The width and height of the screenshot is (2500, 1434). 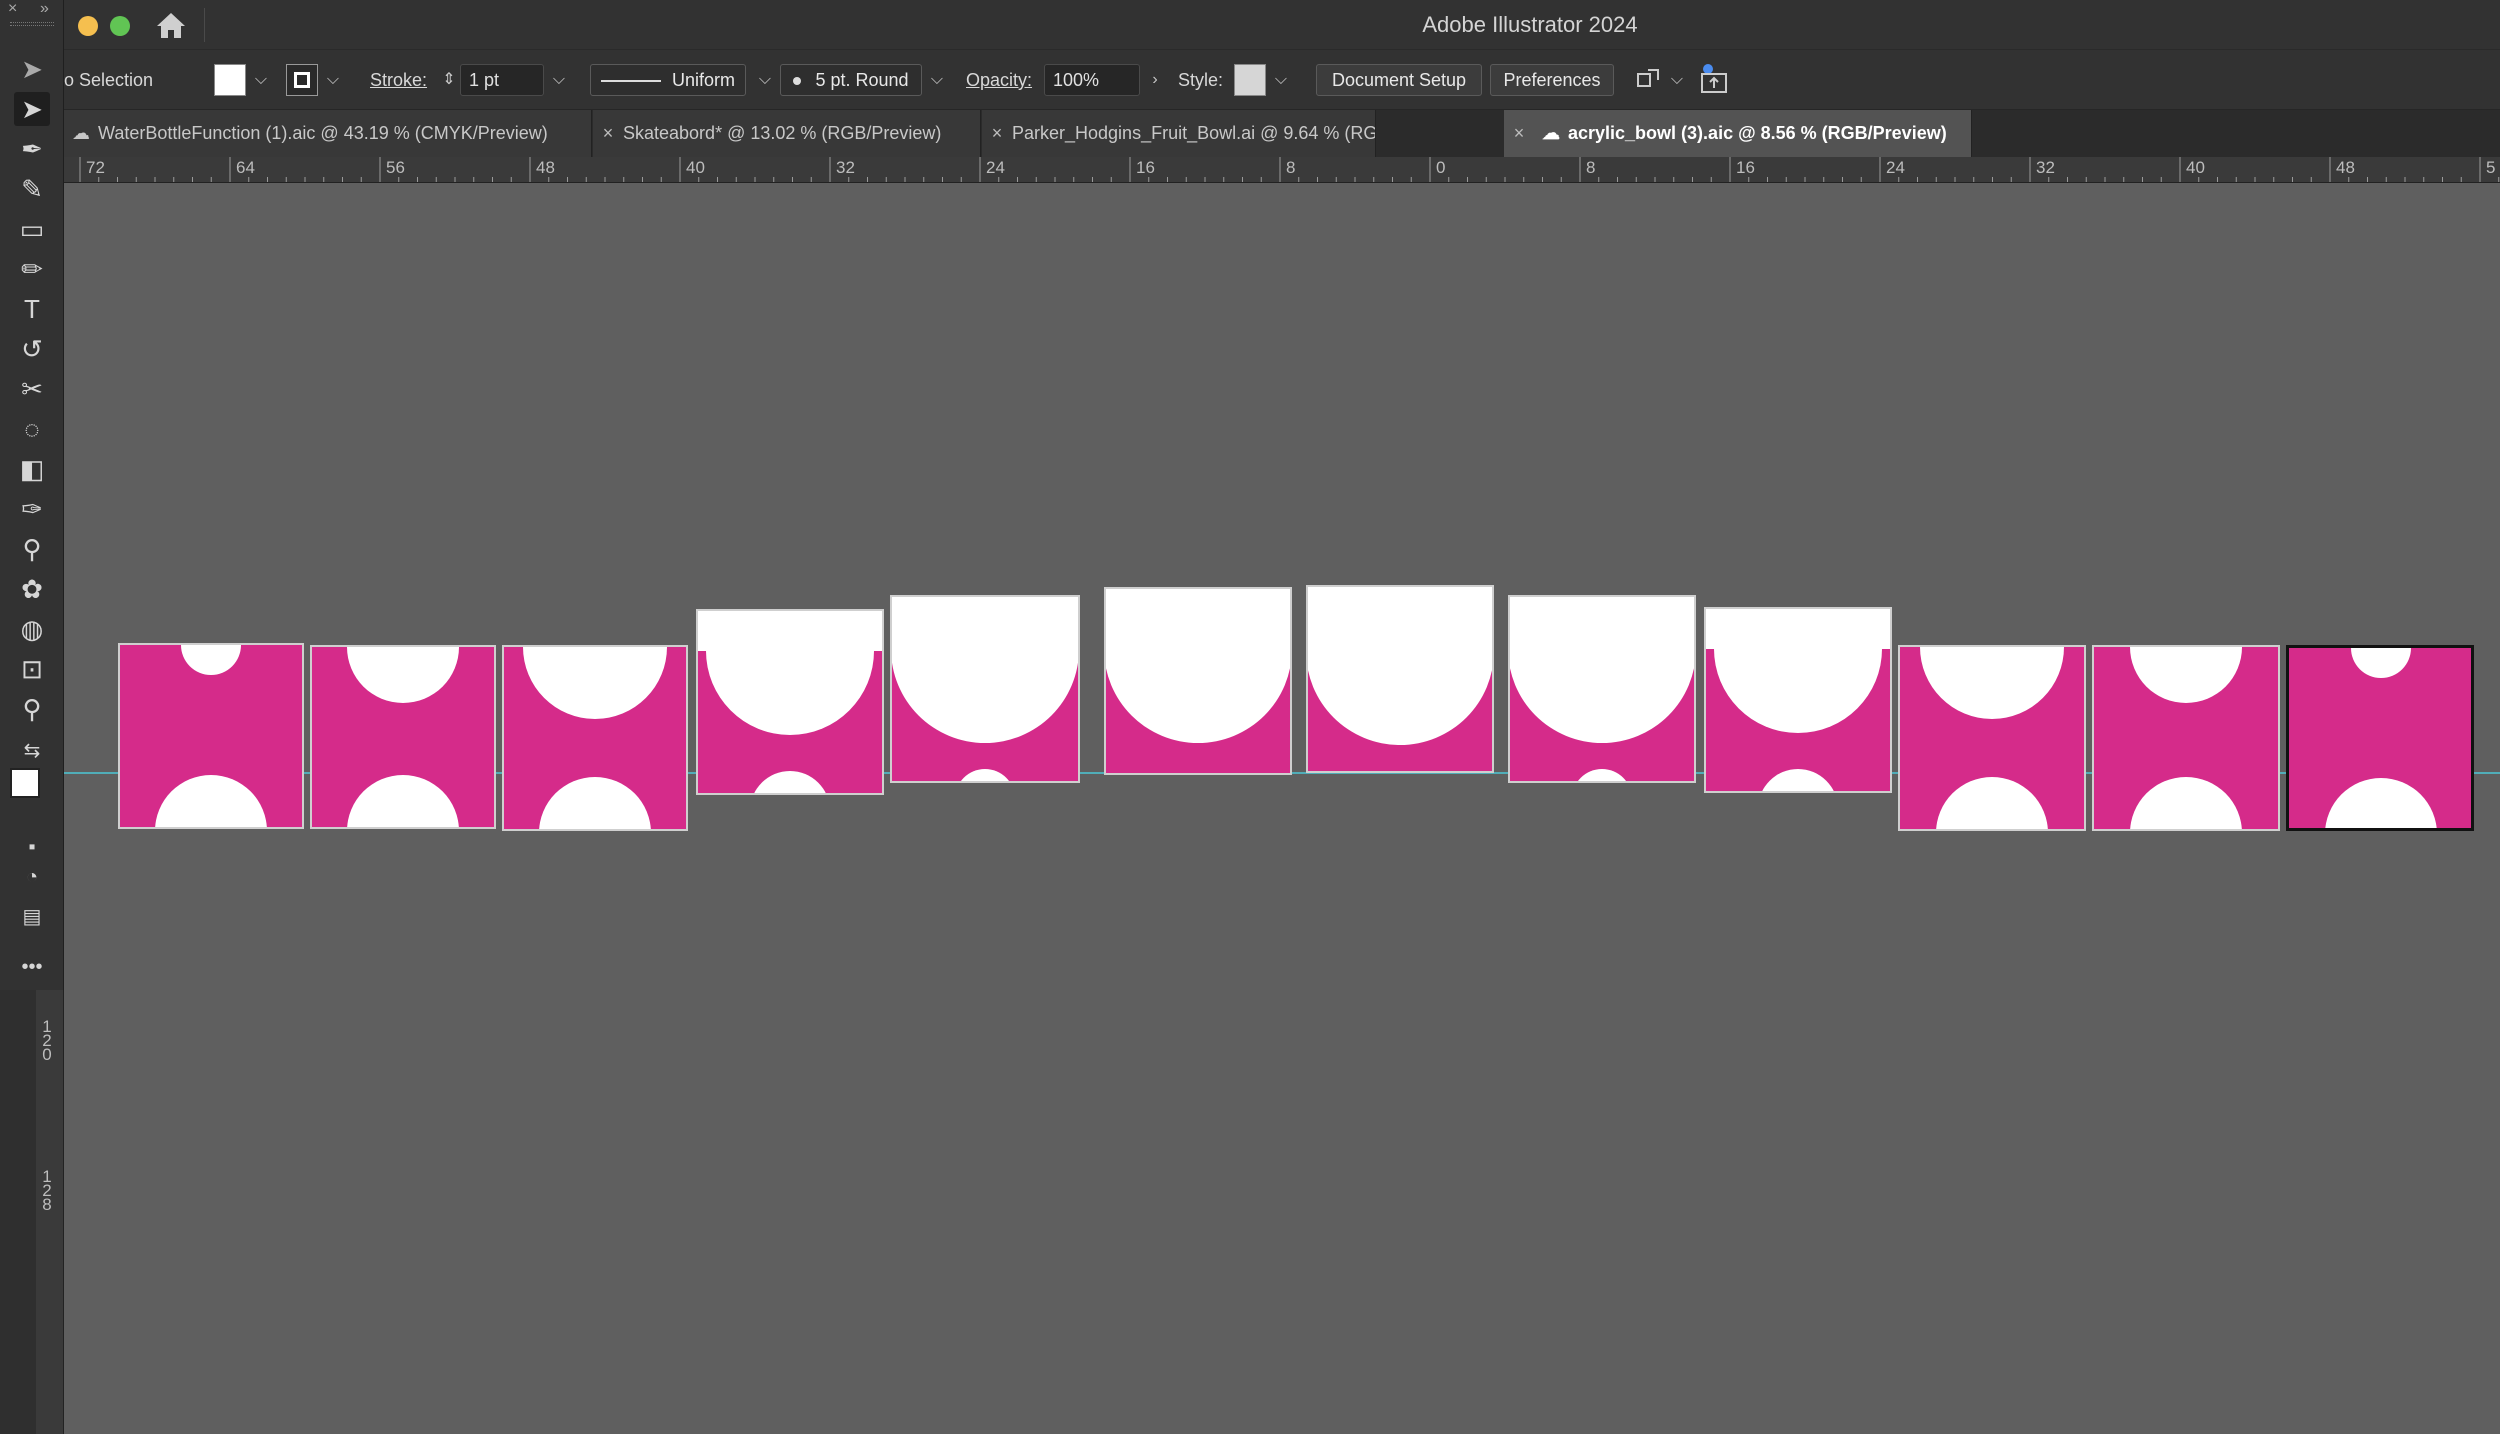 I want to click on stroke-label: Stroke:, so click(x=398, y=80).